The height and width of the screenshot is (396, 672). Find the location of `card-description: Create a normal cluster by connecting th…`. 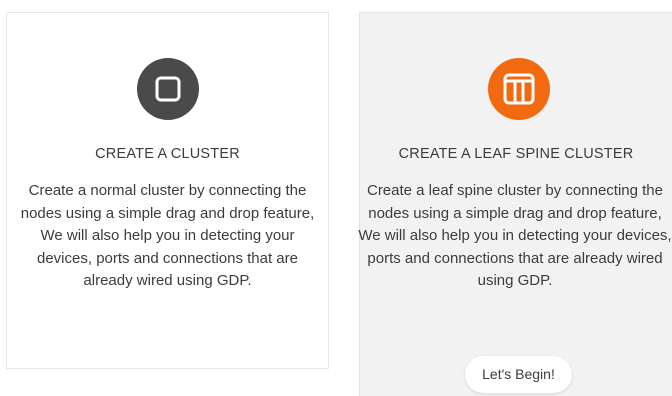

card-description: Create a normal cluster by connecting th… is located at coordinates (167, 235).